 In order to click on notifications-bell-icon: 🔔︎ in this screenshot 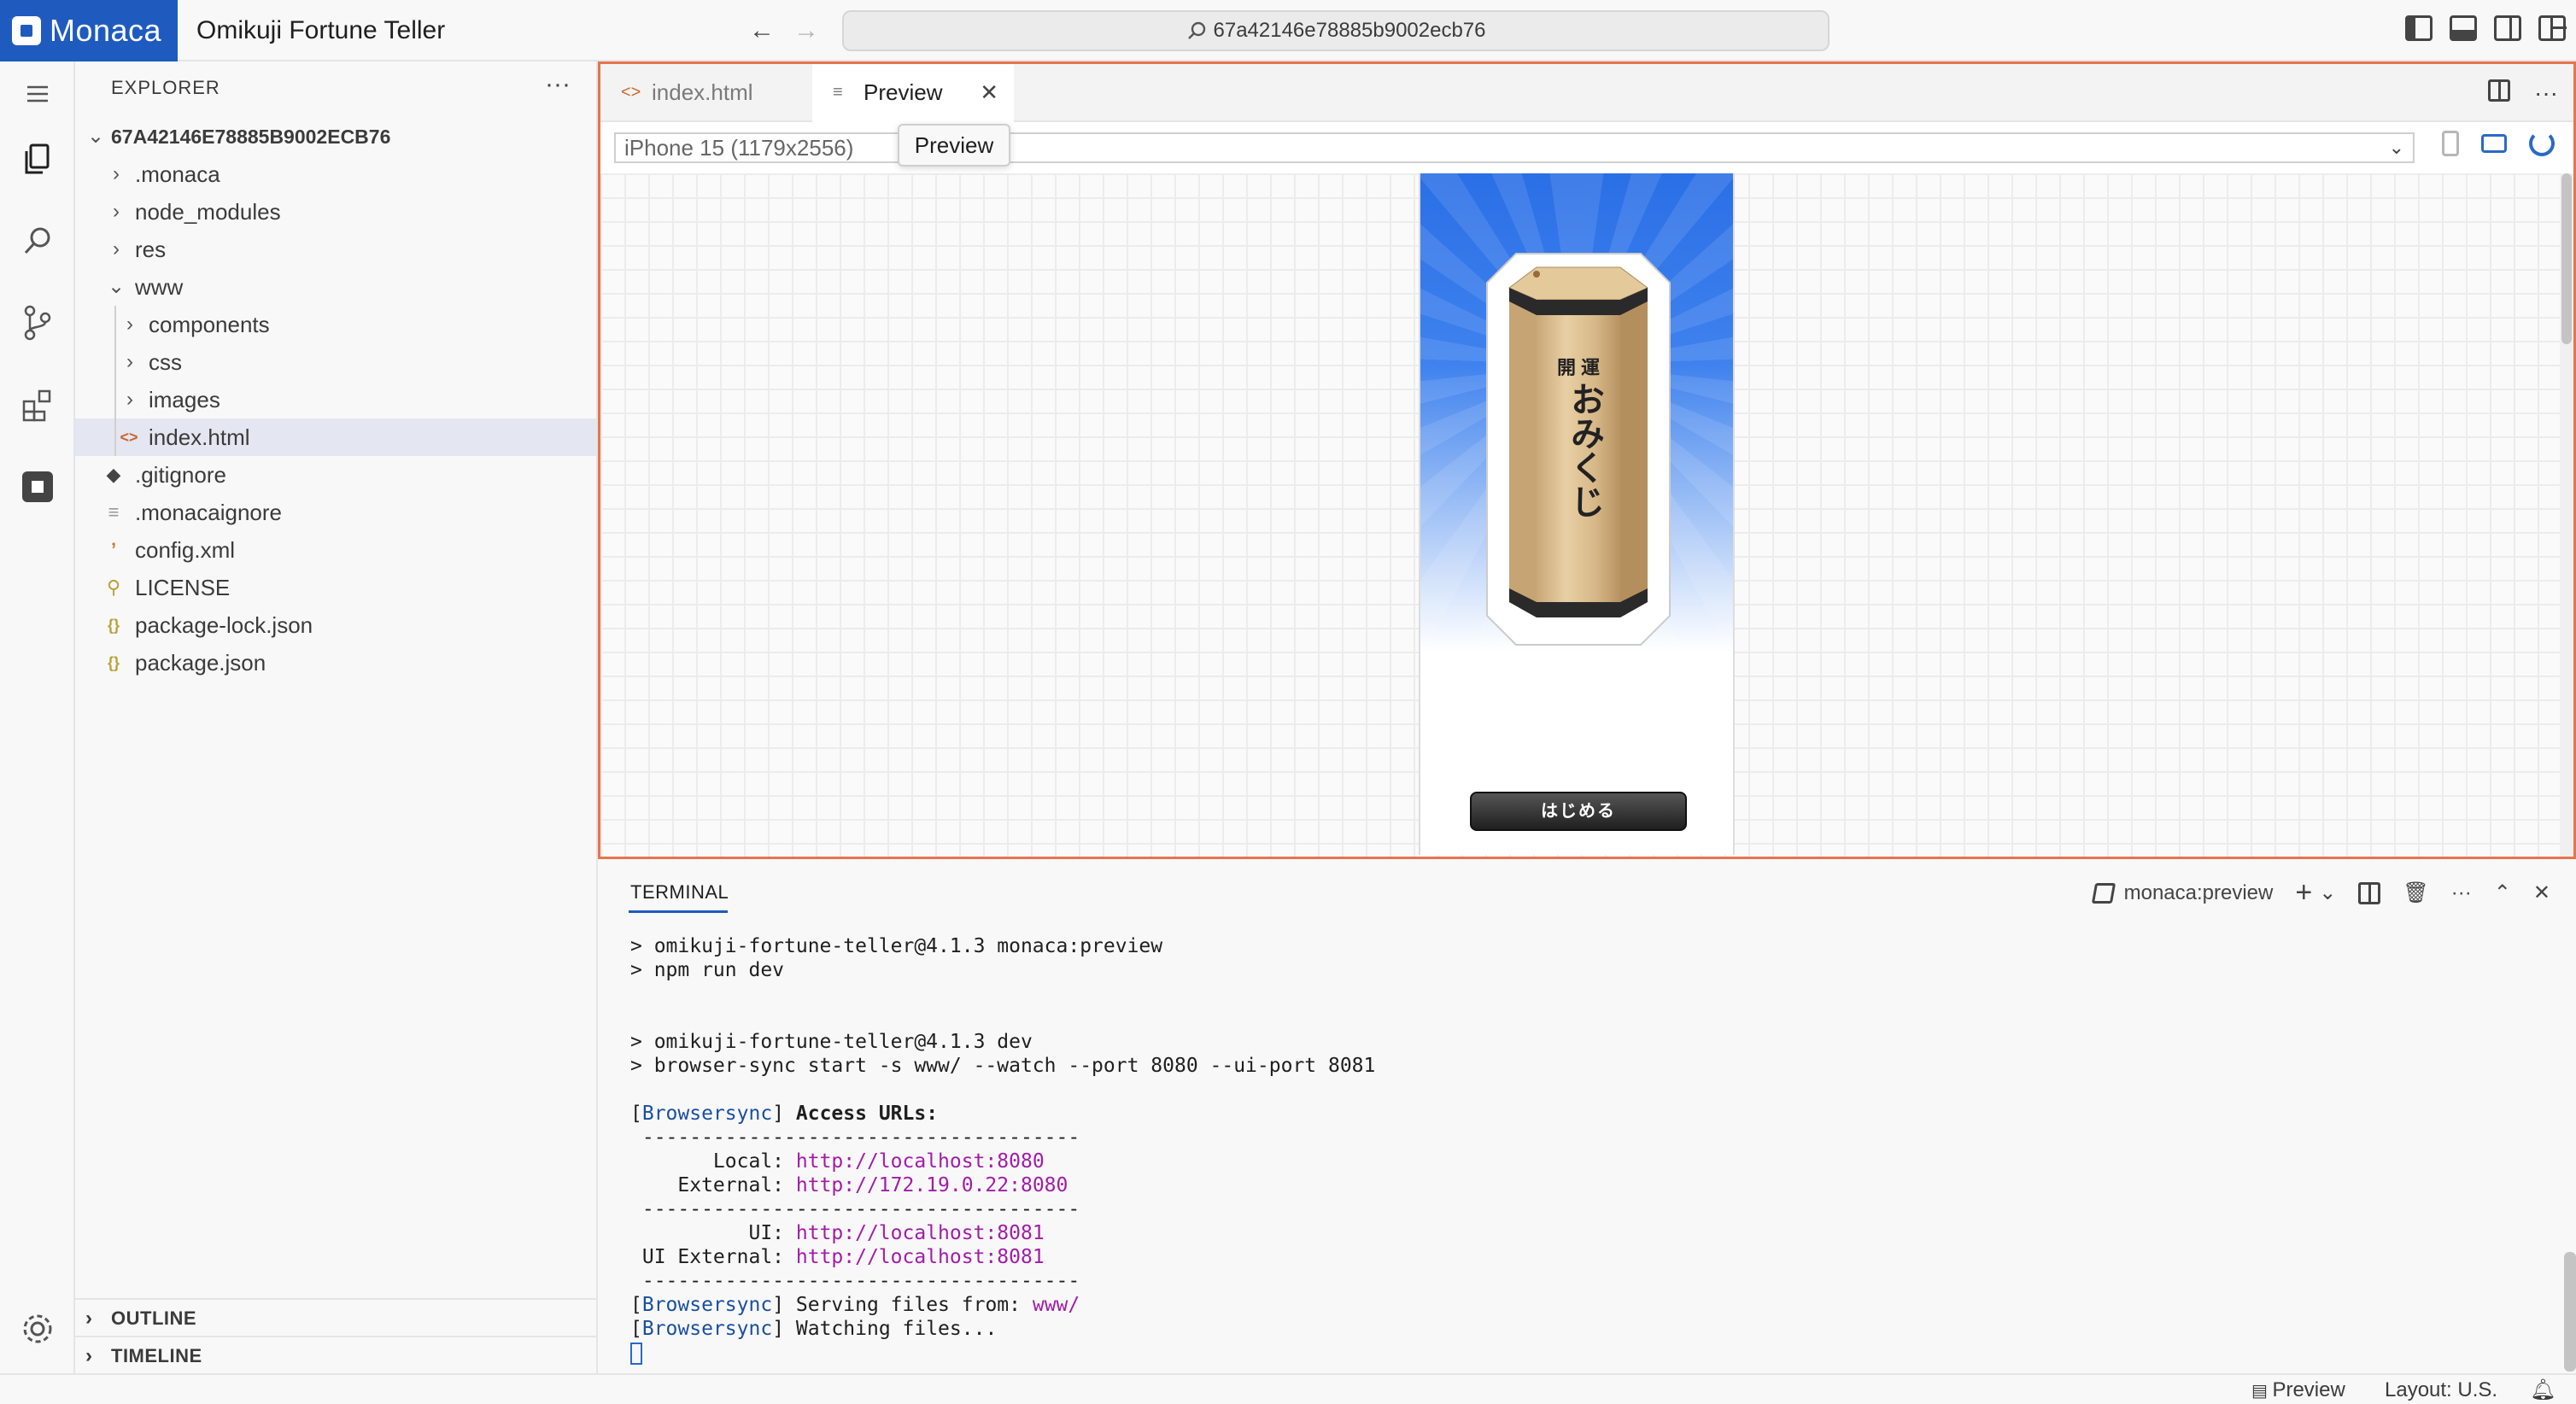, I will do `click(2543, 1389)`.